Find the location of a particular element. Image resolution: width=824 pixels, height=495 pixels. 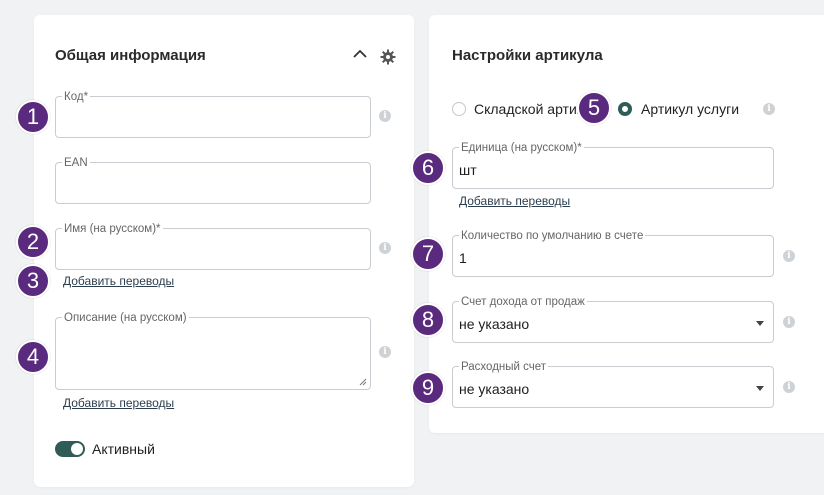

expense-account-select: Расходный счет не указано is located at coordinates (613, 384).